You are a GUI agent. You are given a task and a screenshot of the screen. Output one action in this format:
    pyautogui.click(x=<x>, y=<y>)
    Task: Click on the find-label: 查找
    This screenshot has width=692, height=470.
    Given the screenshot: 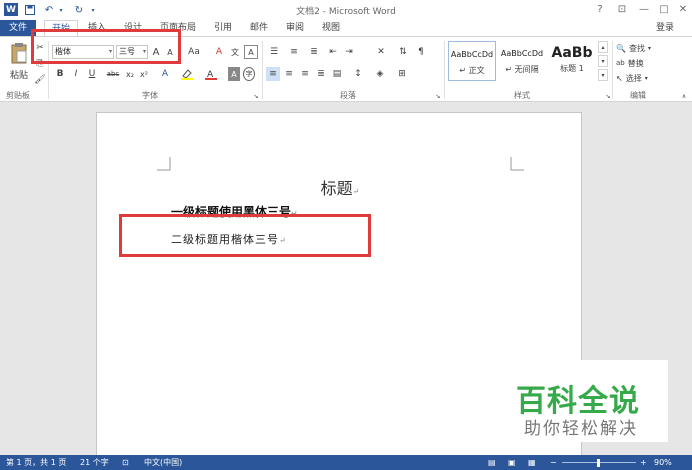 What is the action you would take?
    pyautogui.click(x=636, y=48)
    